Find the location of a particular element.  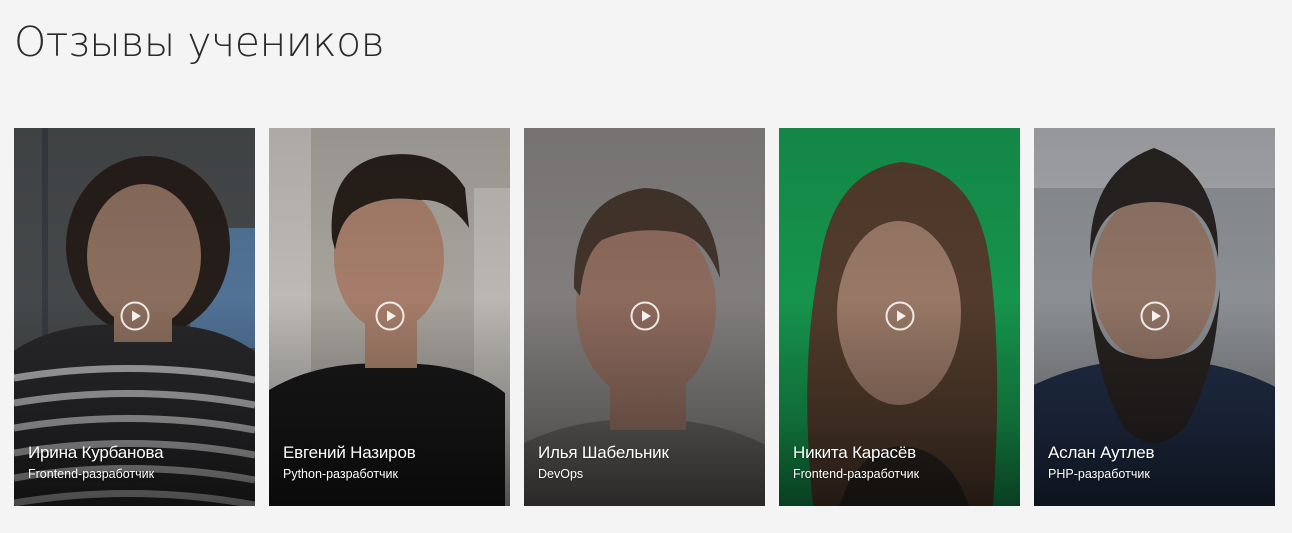

review-caption: Илья Шабельник DevOps is located at coordinates (646, 462).